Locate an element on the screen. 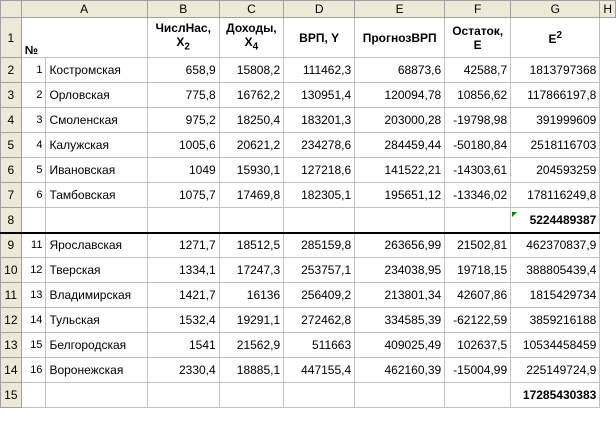 The image size is (616, 424). cell-income: 18885,1 is located at coordinates (251, 370).